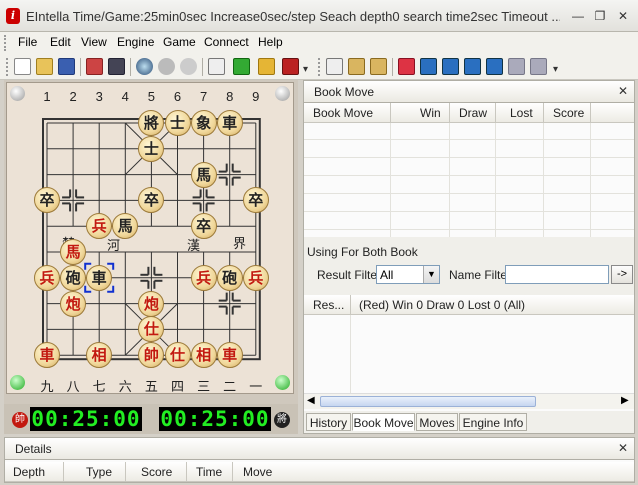 Image resolution: width=638 pixels, height=485 pixels. Describe the element at coordinates (516, 66) in the screenshot. I see `forward-icon` at that location.